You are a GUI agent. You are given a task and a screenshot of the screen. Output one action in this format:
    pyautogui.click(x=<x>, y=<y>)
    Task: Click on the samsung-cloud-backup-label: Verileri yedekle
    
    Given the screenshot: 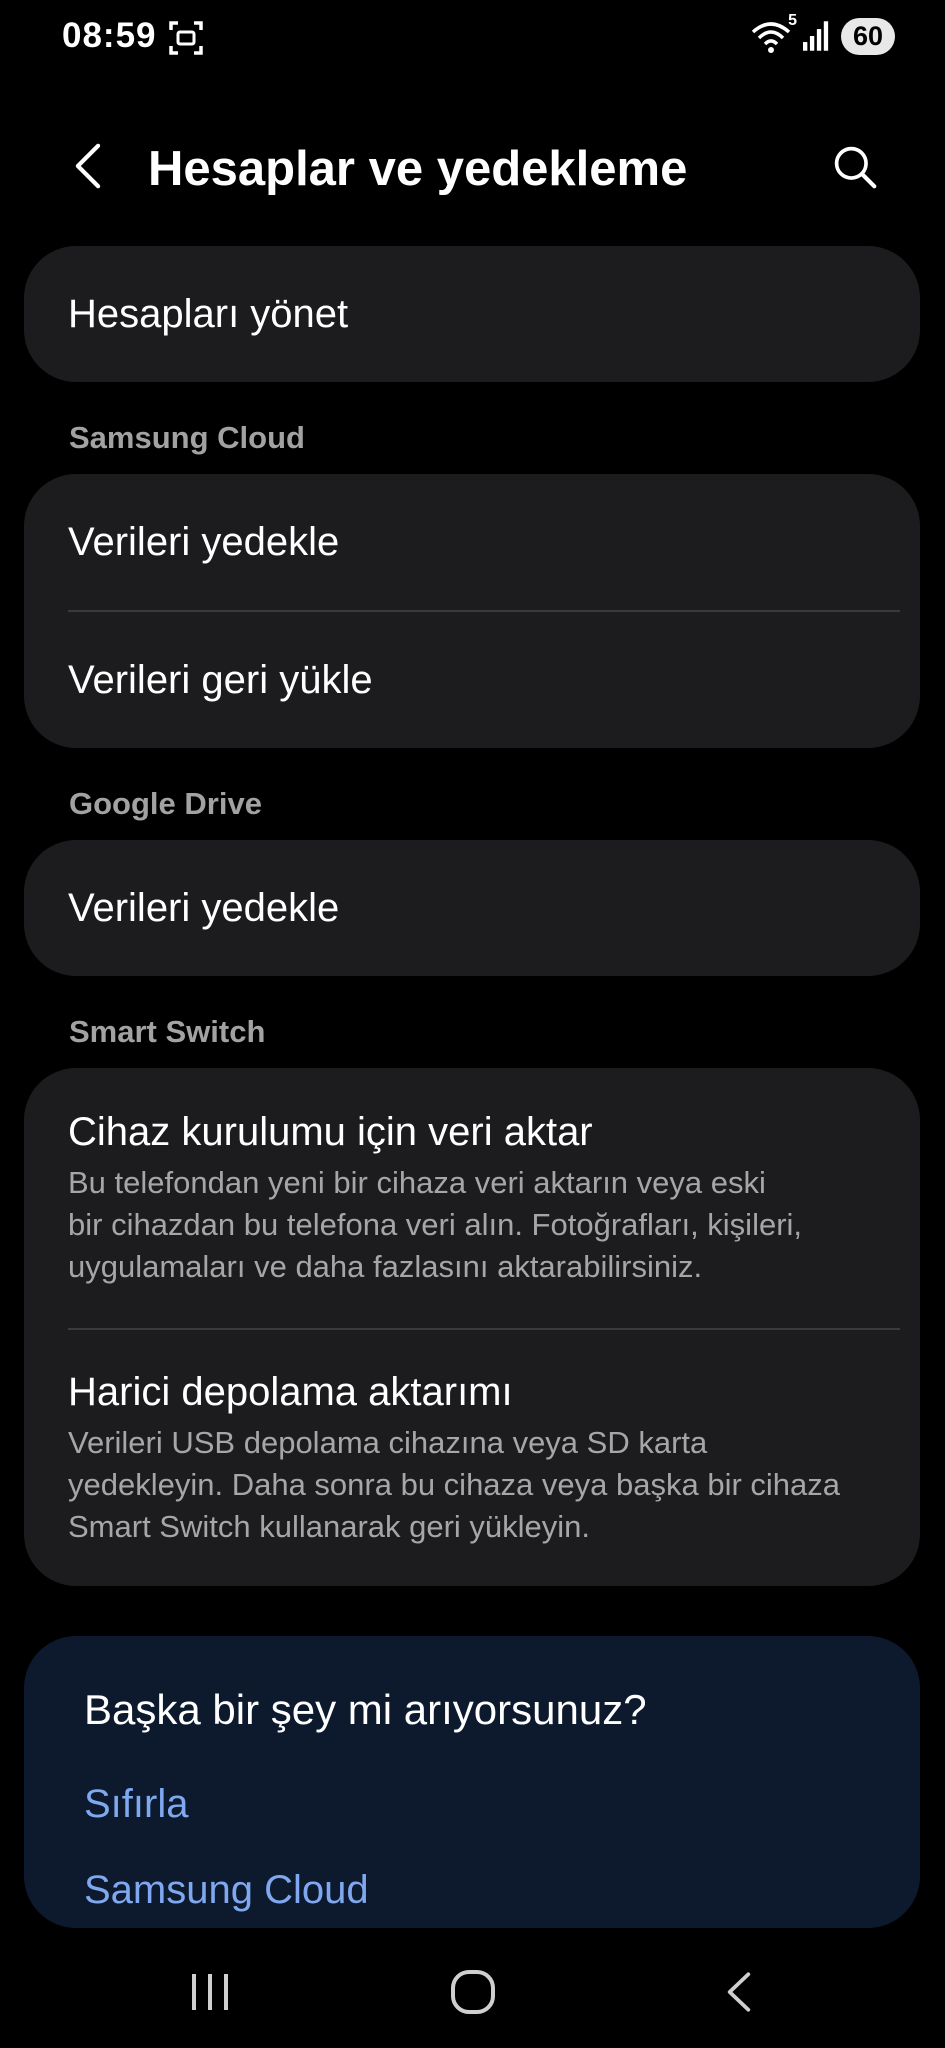 What is the action you would take?
    pyautogui.click(x=204, y=542)
    